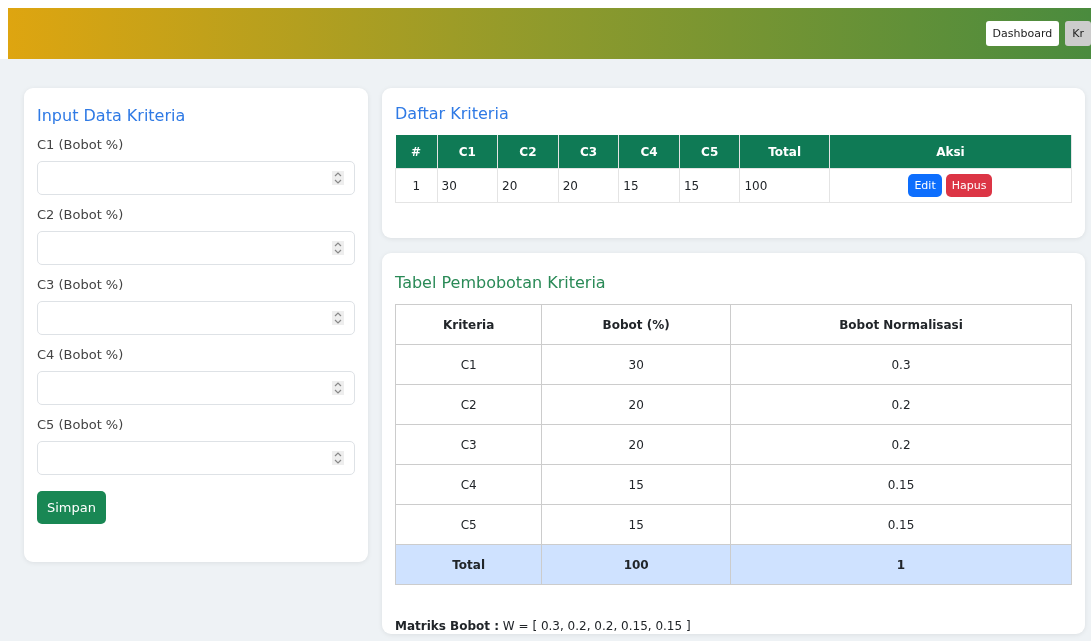  Describe the element at coordinates (468, 444) in the screenshot. I see `table-cell: C3` at that location.